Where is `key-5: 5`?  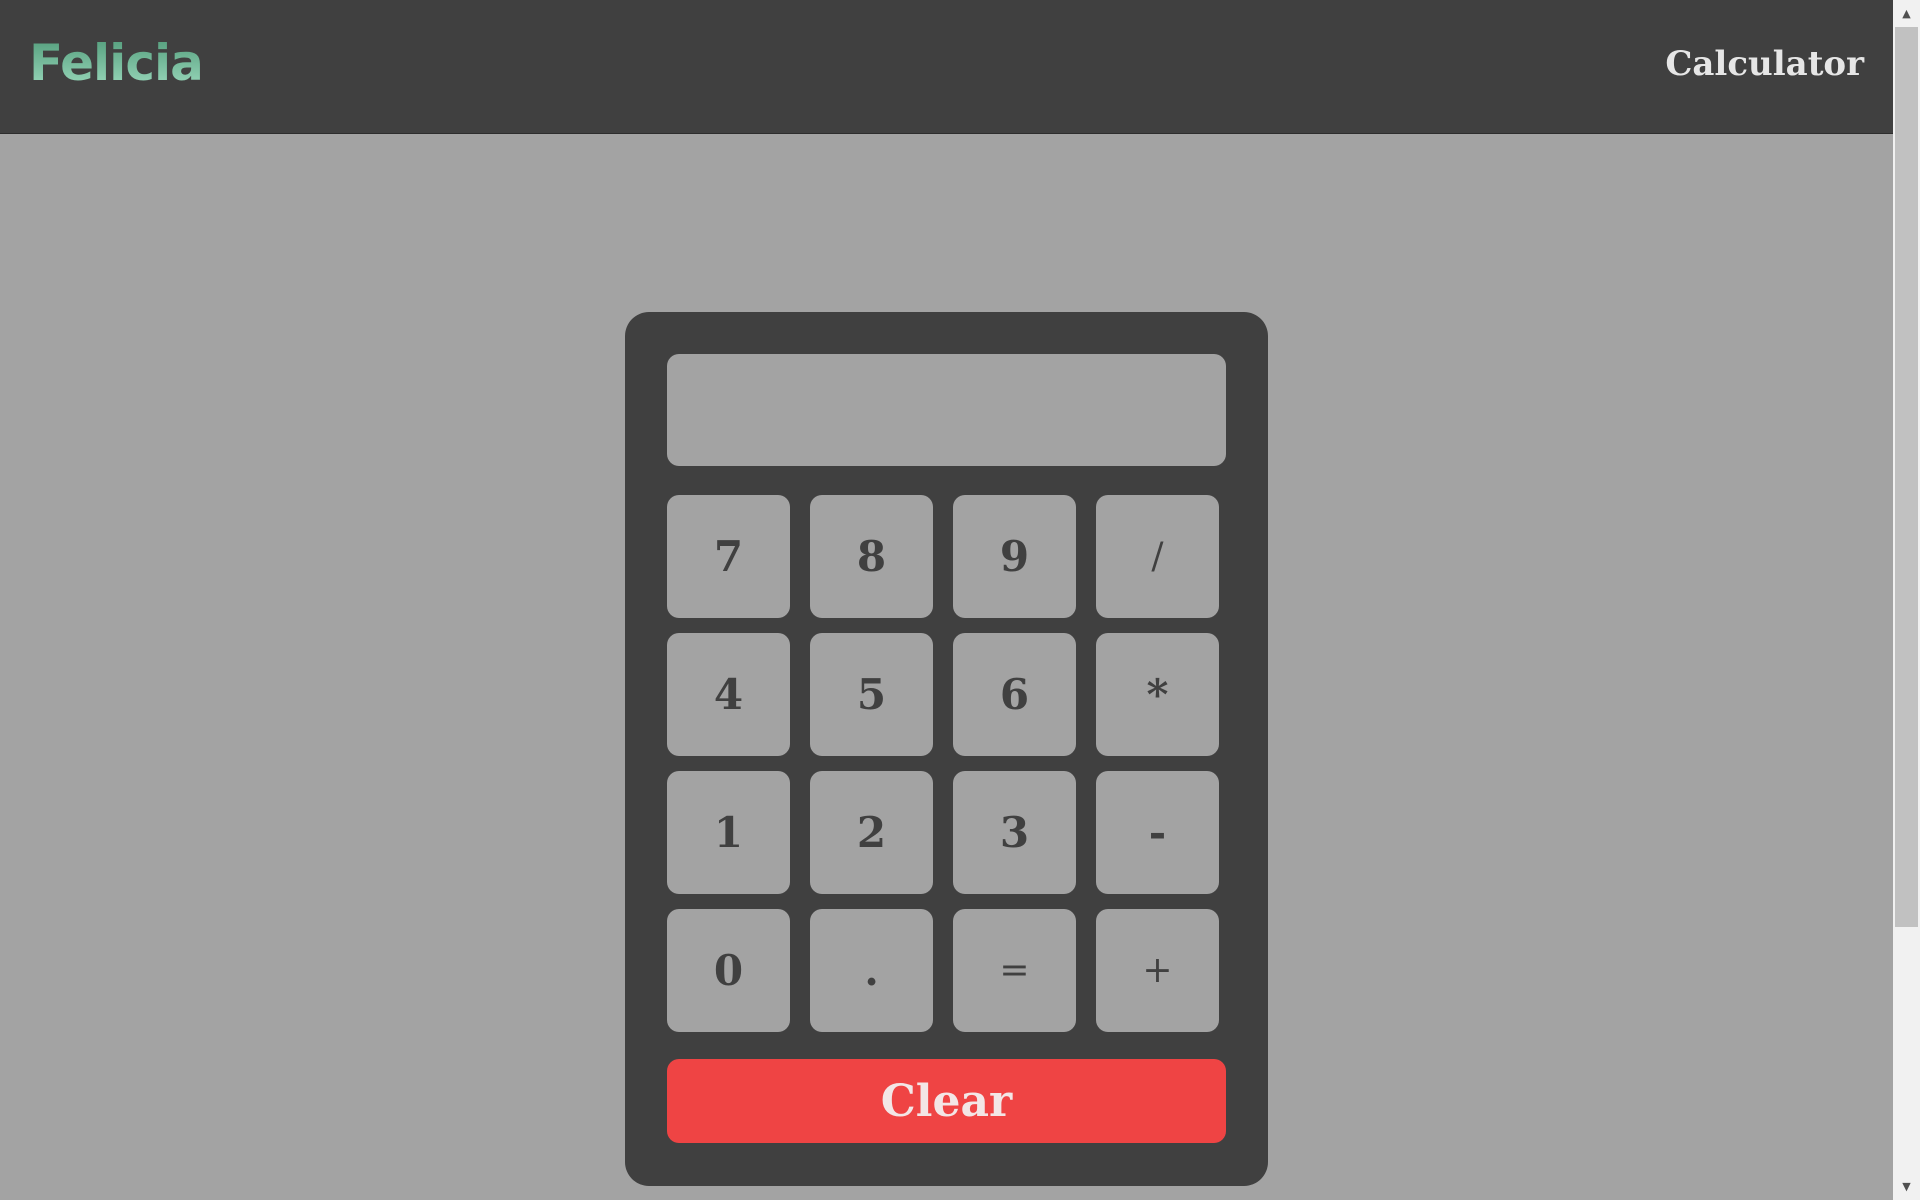 key-5: 5 is located at coordinates (871, 694).